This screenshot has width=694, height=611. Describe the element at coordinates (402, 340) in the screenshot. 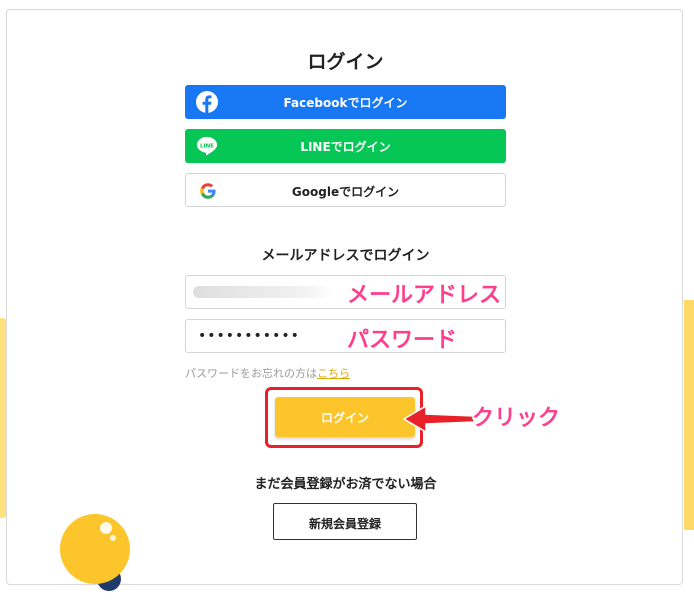

I see `password-annotation: パスワード` at that location.